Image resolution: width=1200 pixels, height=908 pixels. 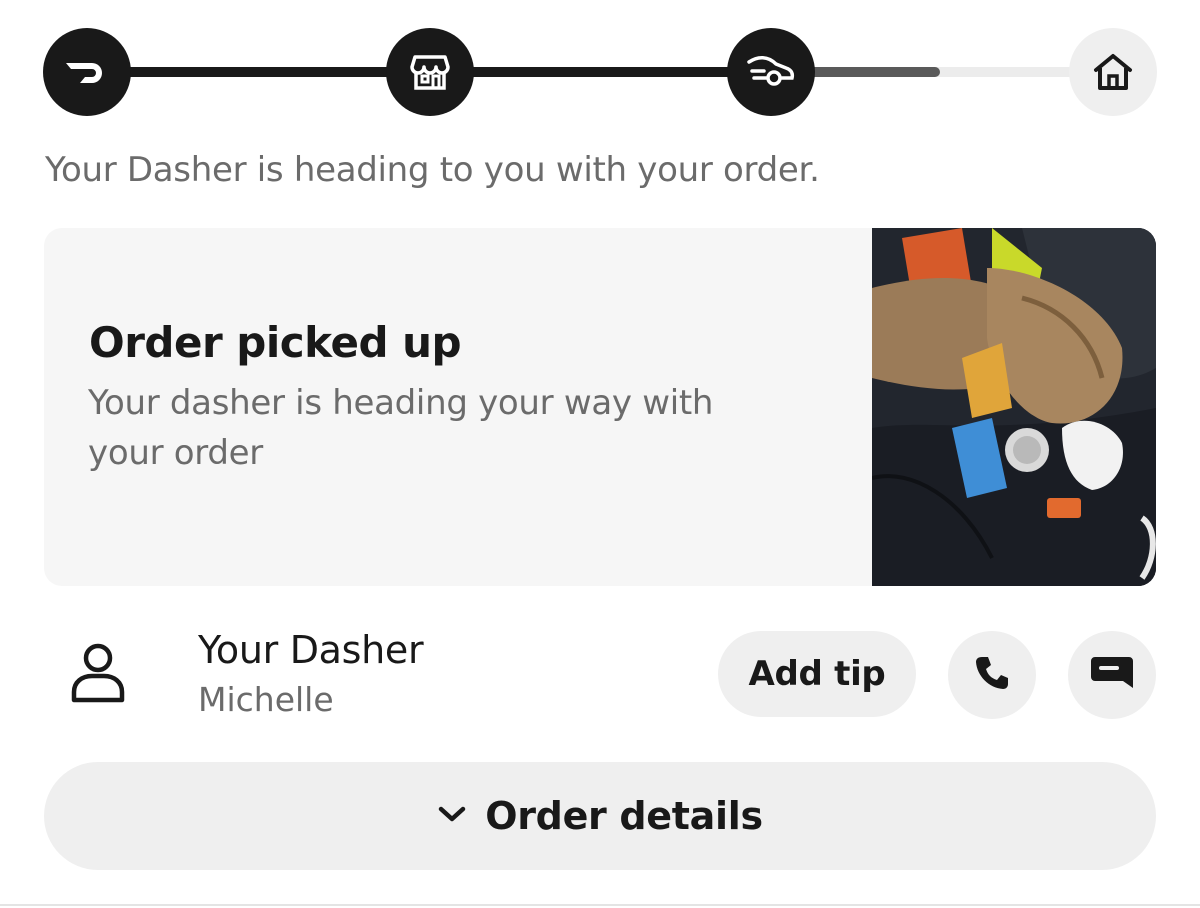 I want to click on car-icon, so click(x=771, y=72).